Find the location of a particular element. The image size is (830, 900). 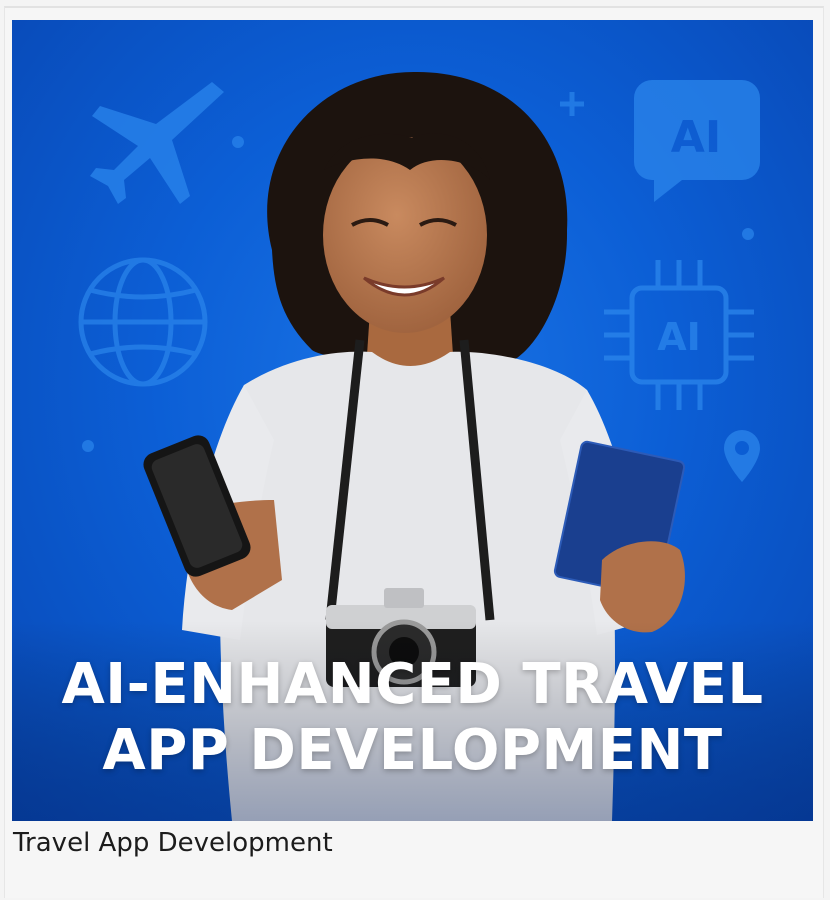

headline-line-1: AI-ENHANCED TRAVEL is located at coordinates (412, 684).